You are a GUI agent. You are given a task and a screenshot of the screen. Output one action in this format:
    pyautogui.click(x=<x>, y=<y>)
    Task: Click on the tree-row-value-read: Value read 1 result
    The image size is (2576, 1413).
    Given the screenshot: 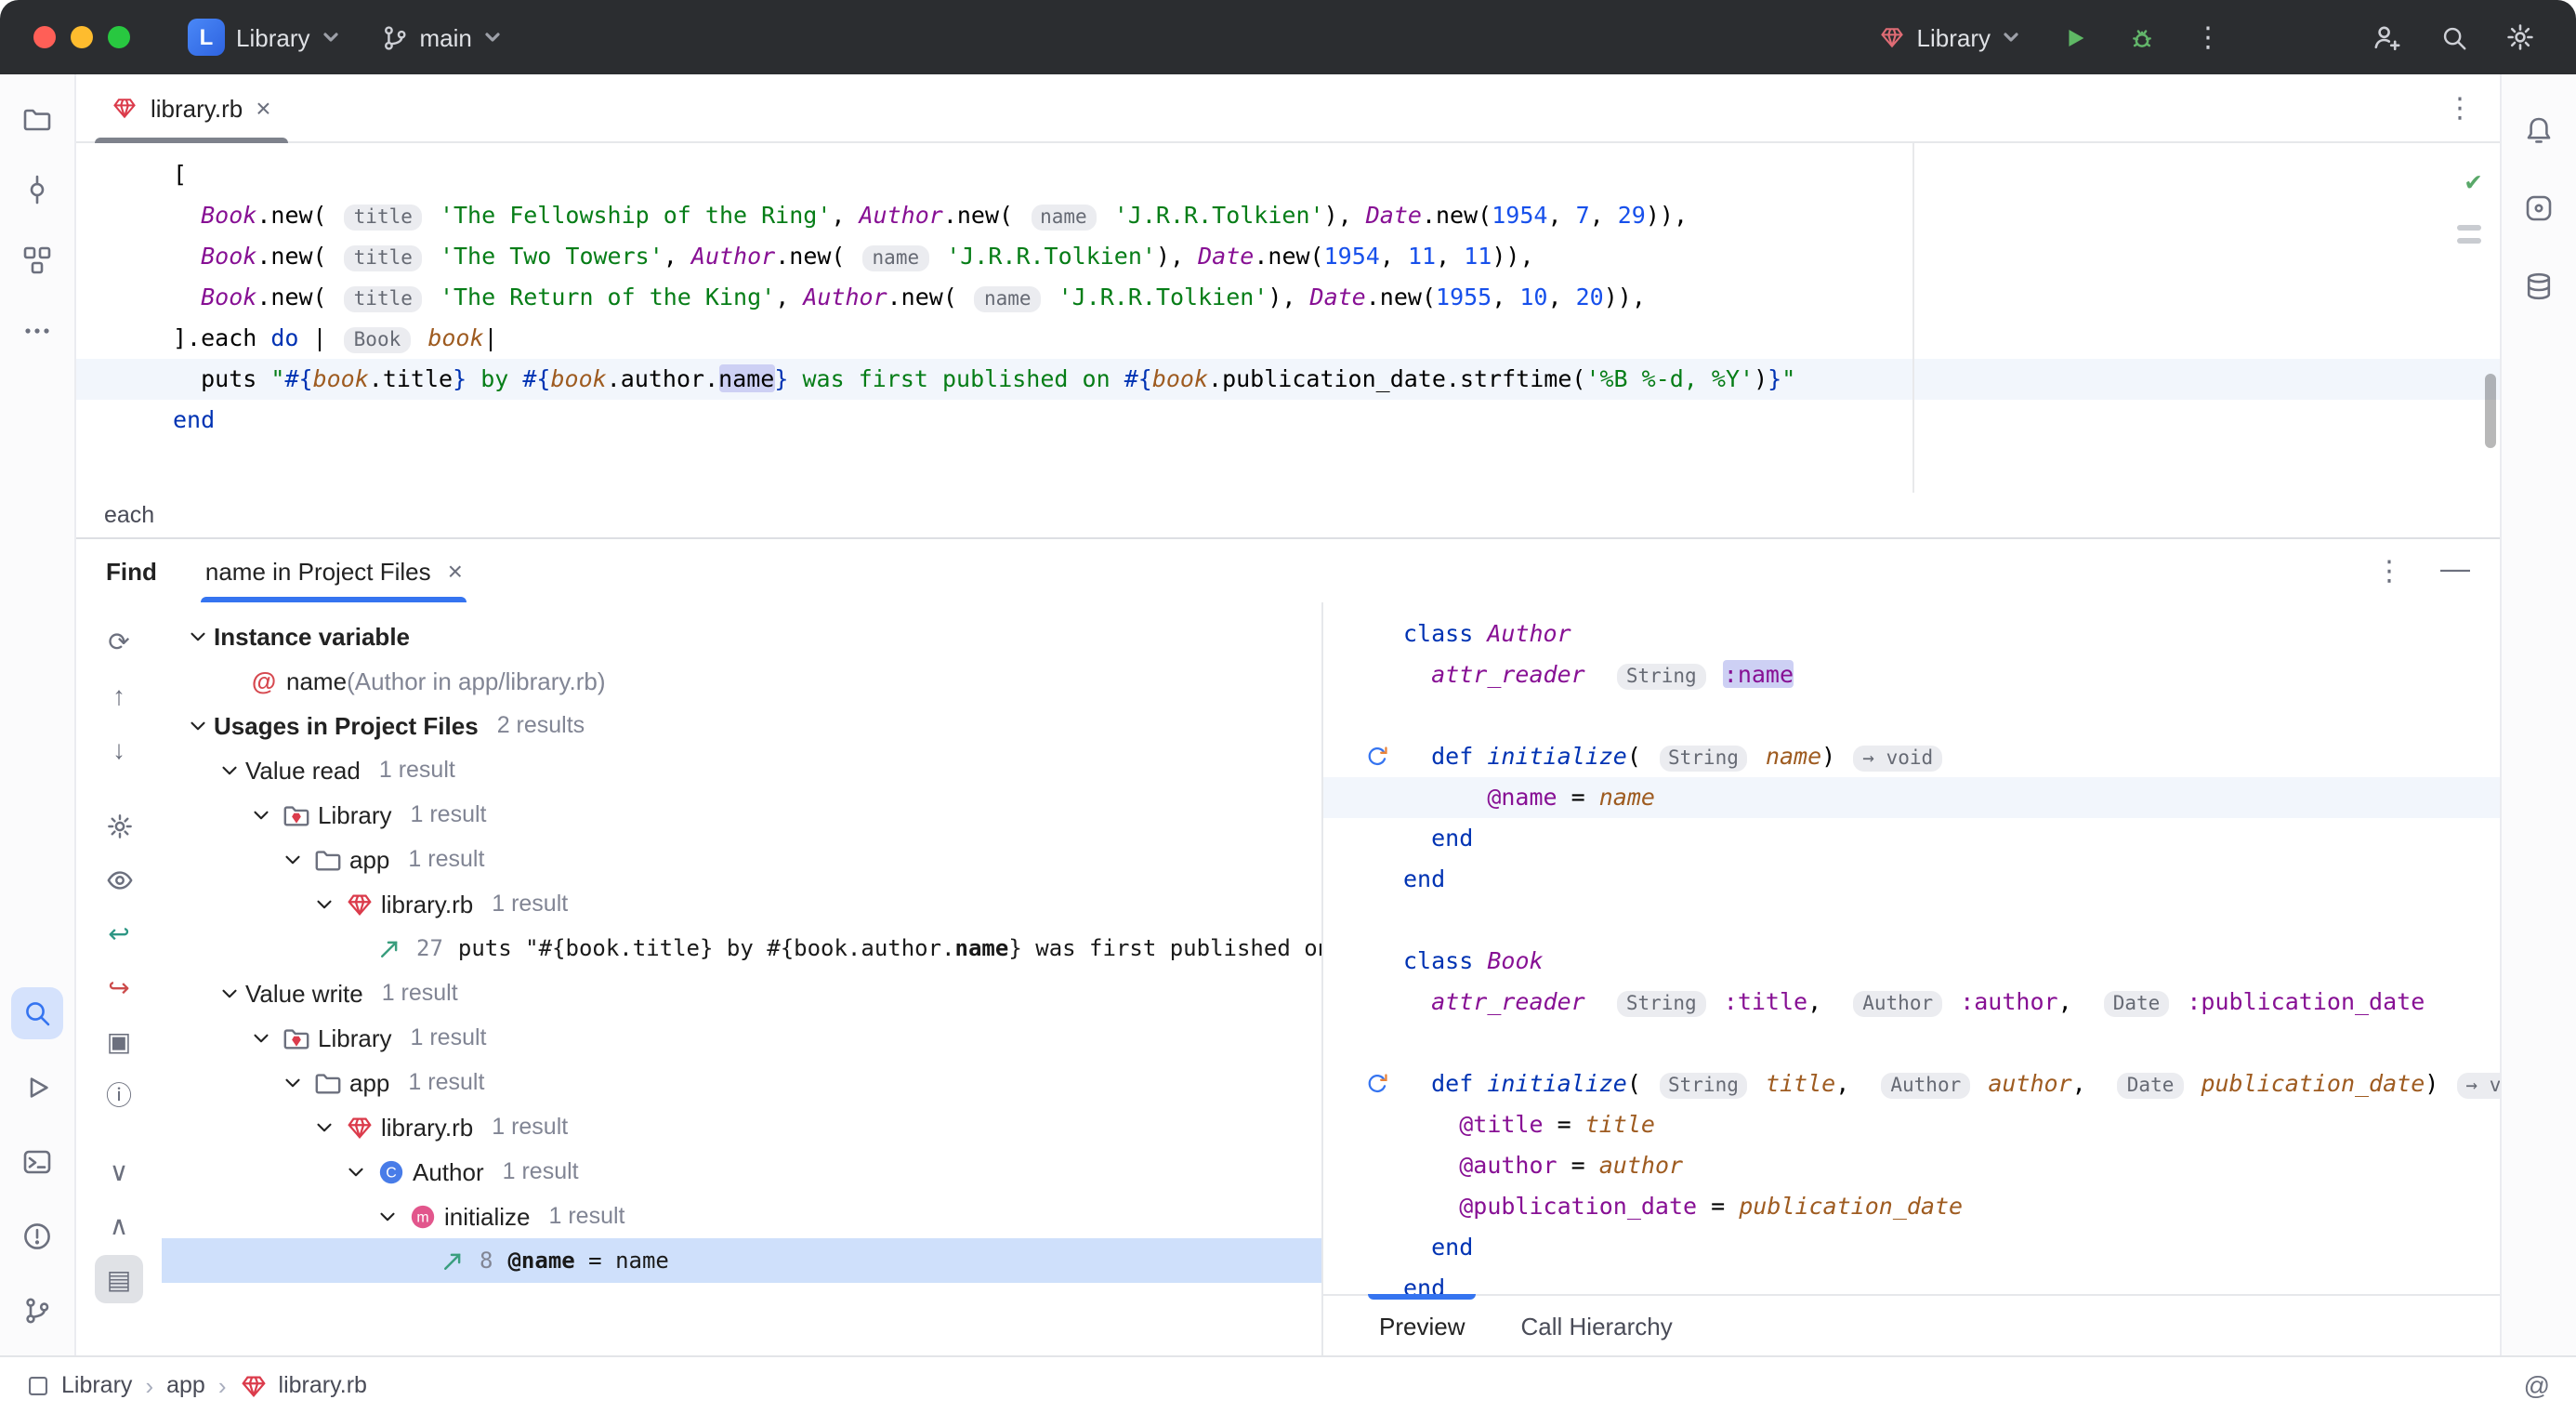 What is the action you would take?
    pyautogui.click(x=741, y=769)
    